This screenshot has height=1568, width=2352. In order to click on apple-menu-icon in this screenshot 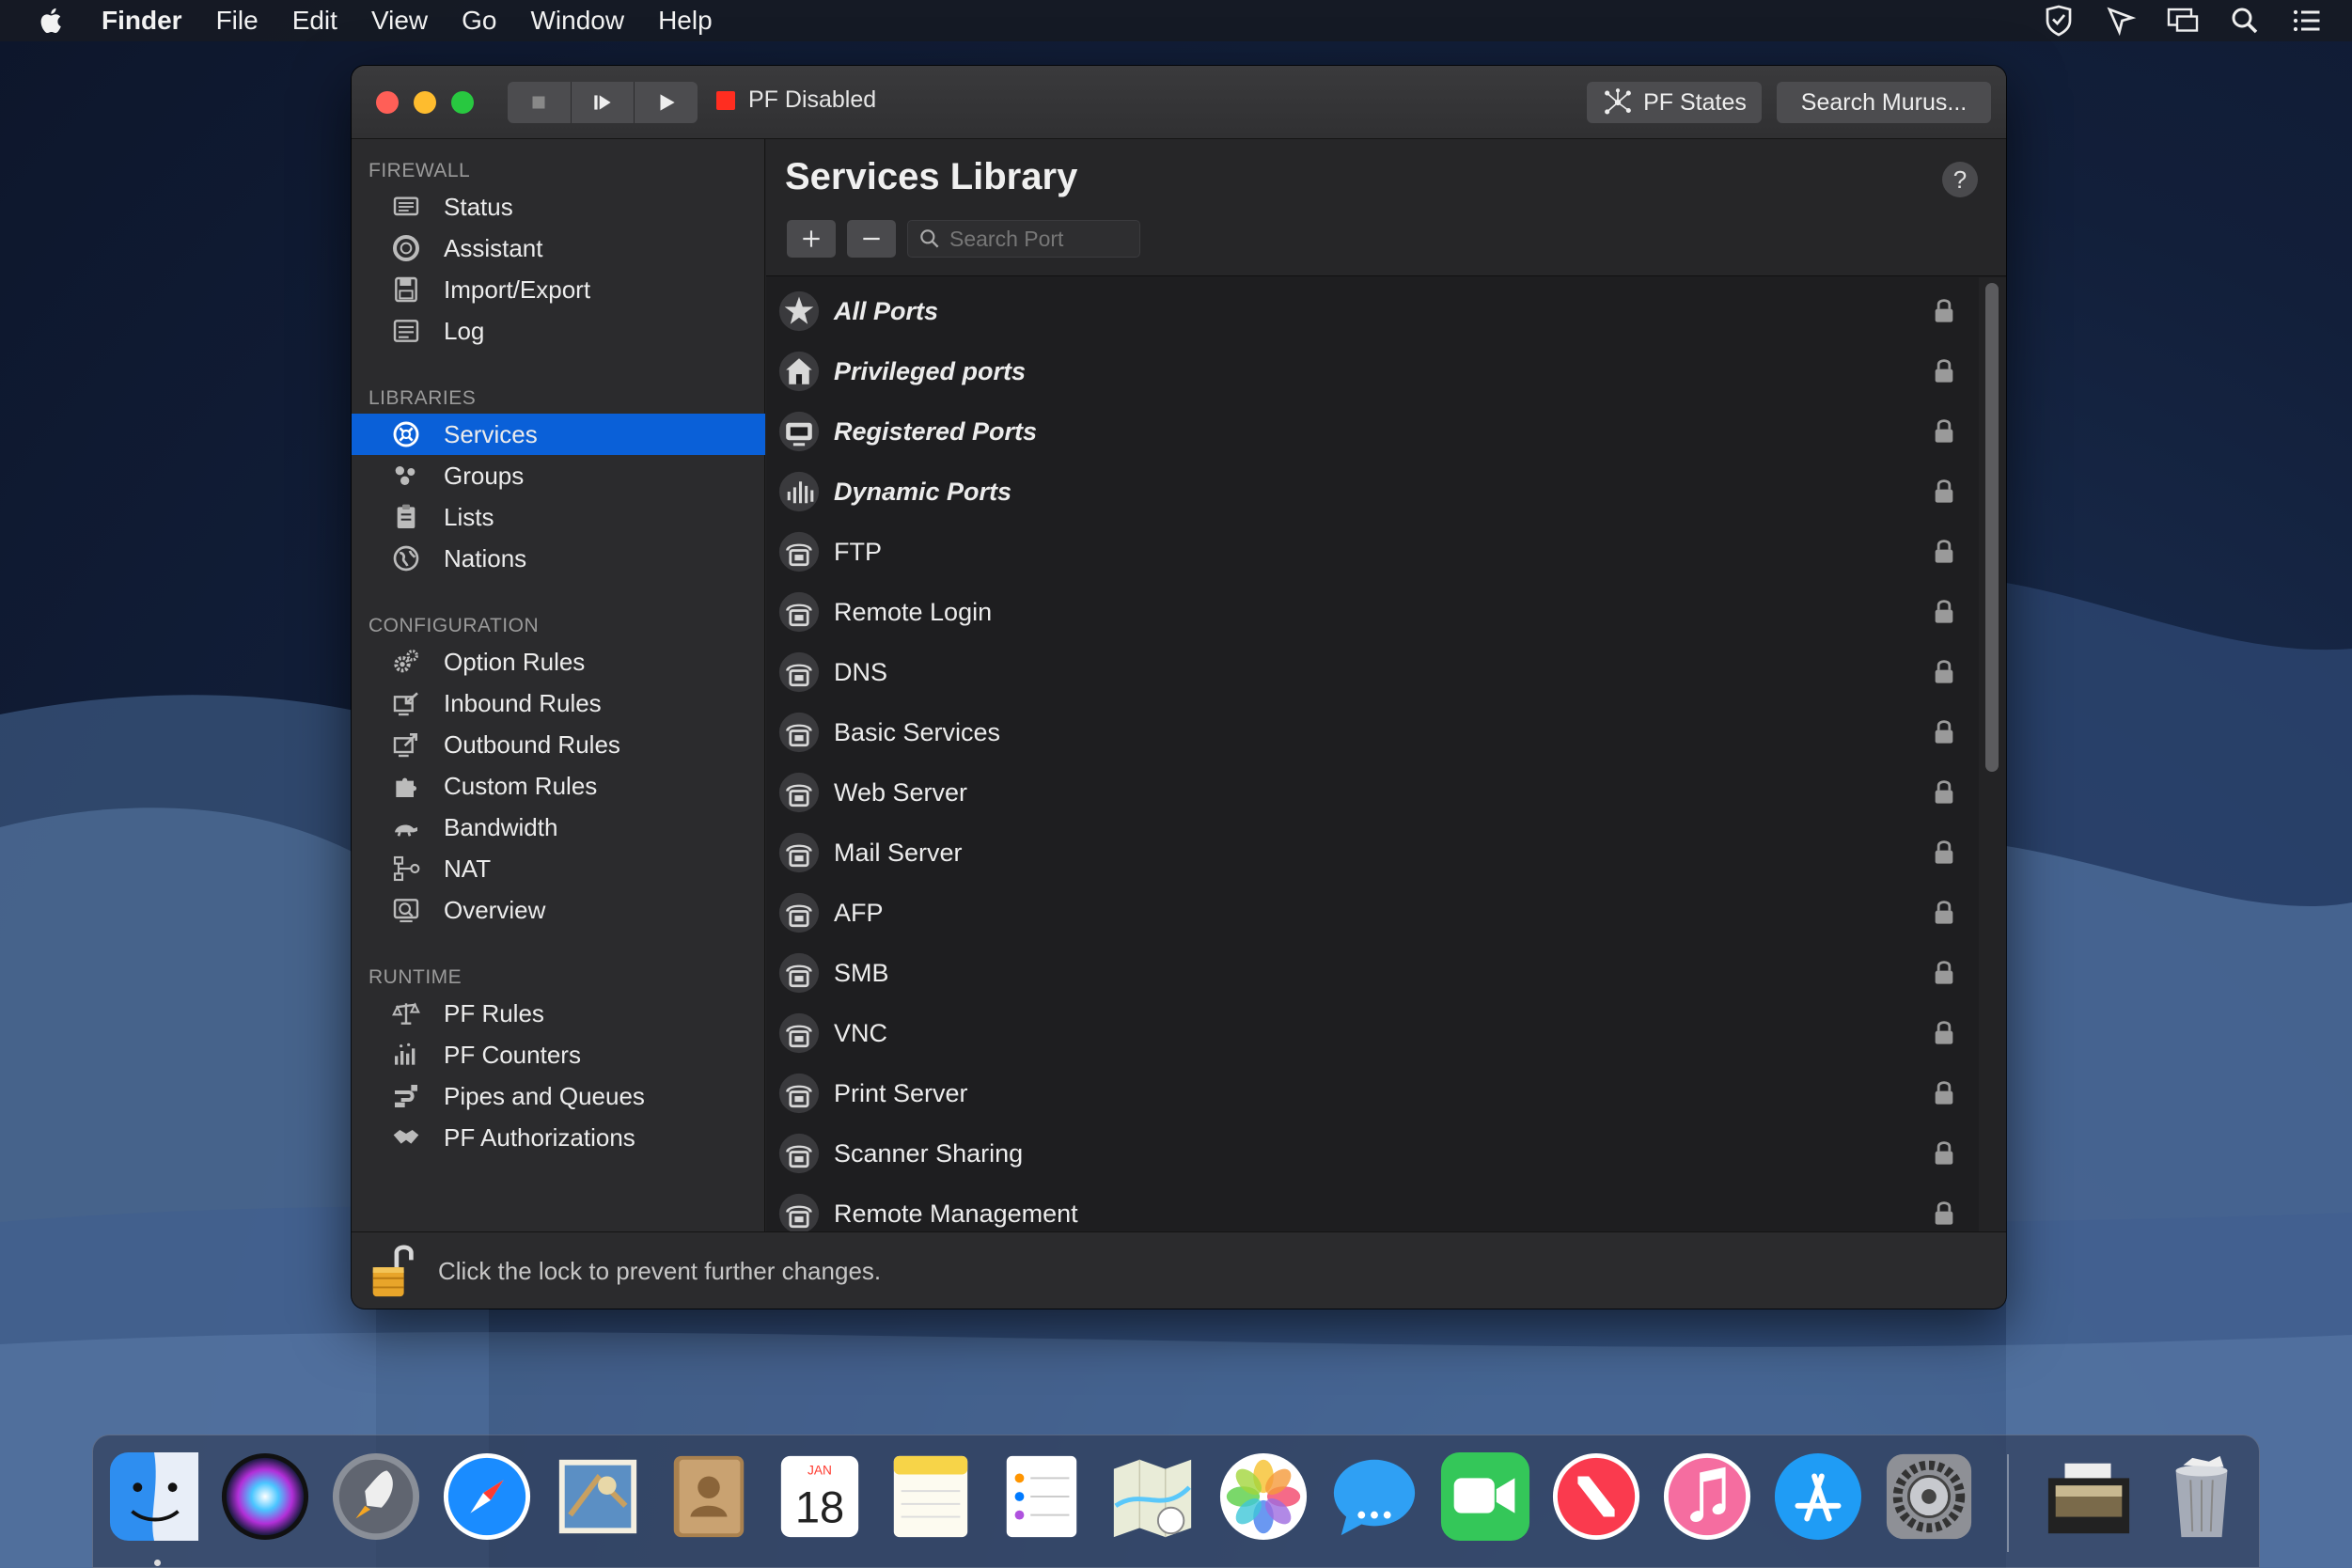, I will do `click(52, 21)`.